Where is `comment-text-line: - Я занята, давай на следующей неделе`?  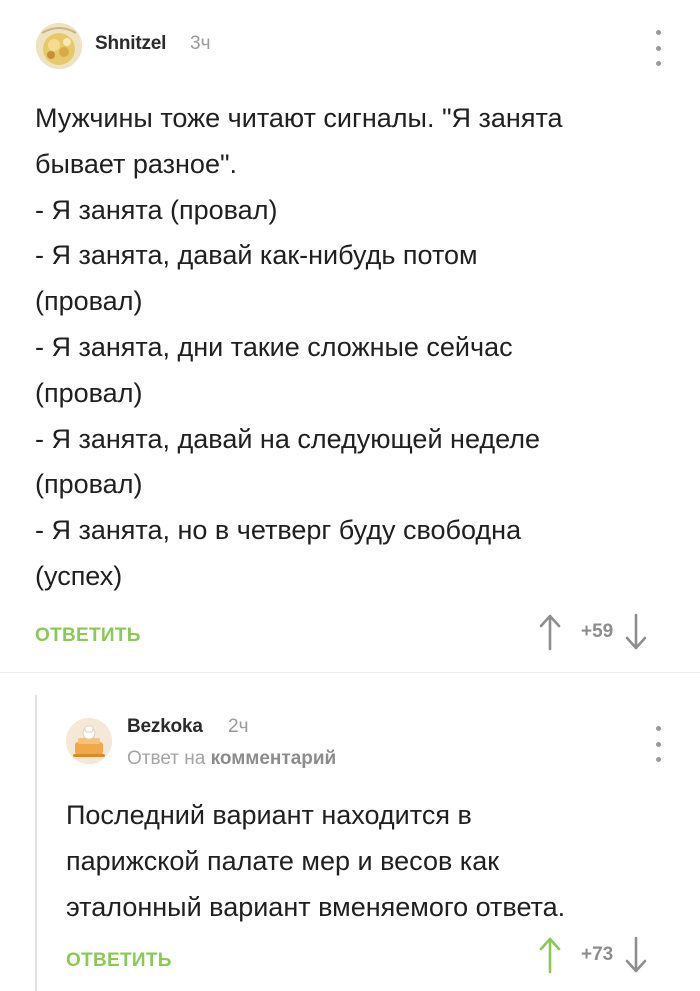
comment-text-line: - Я занята, давай на следующей неделе is located at coordinates (288, 438).